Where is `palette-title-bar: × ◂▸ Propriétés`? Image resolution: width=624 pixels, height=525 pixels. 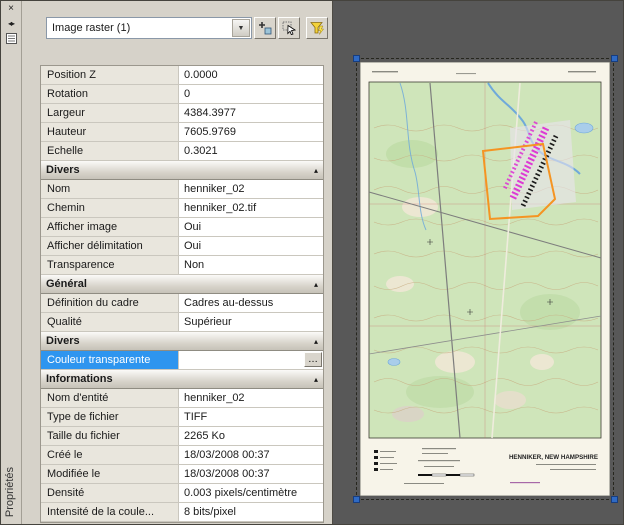
palette-title-bar: × ◂▸ Propriétés is located at coordinates (11, 262).